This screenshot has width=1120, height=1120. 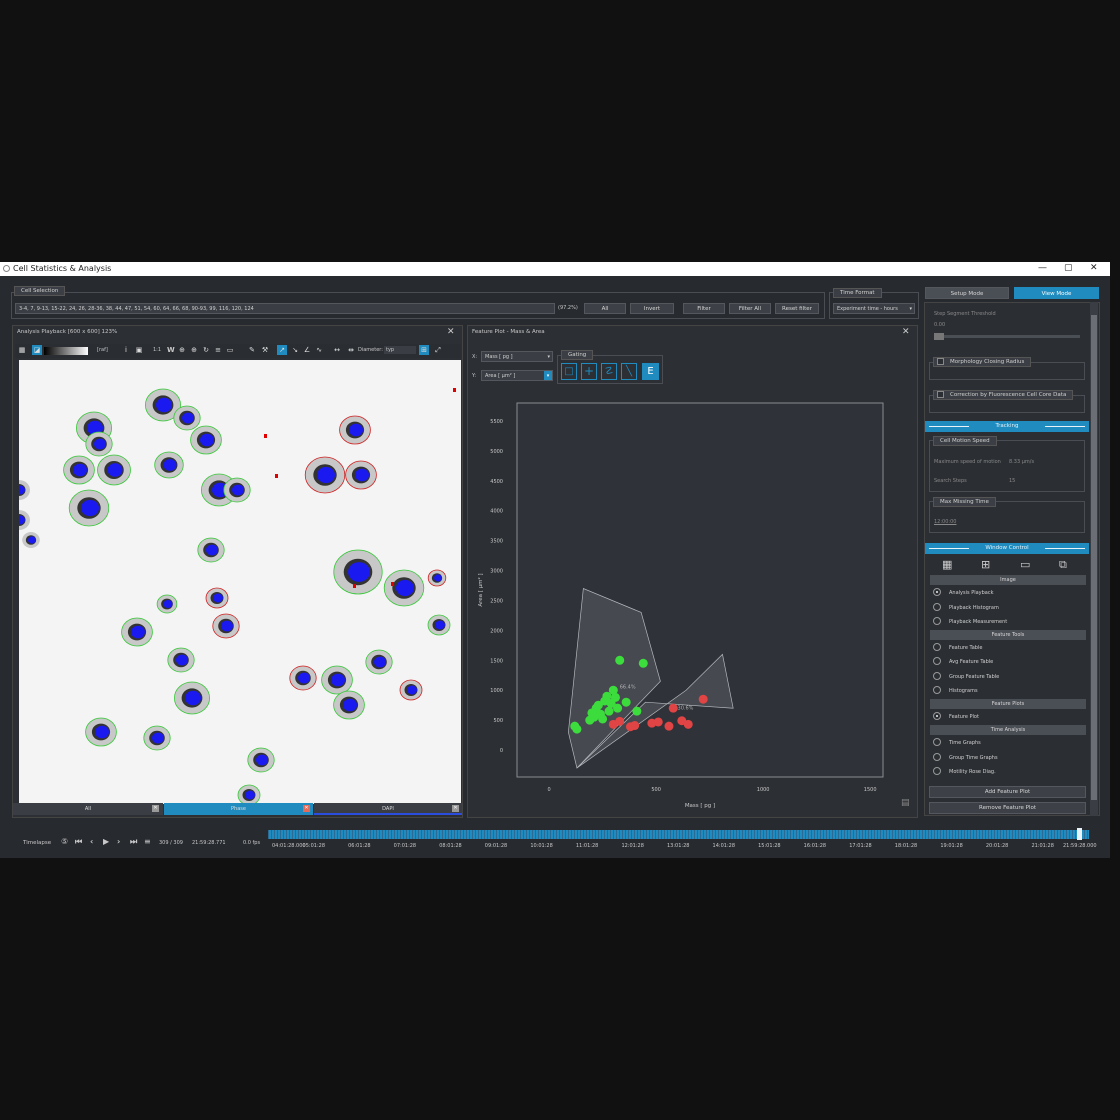 I want to click on close-window-button: ✕, so click(x=1094, y=268).